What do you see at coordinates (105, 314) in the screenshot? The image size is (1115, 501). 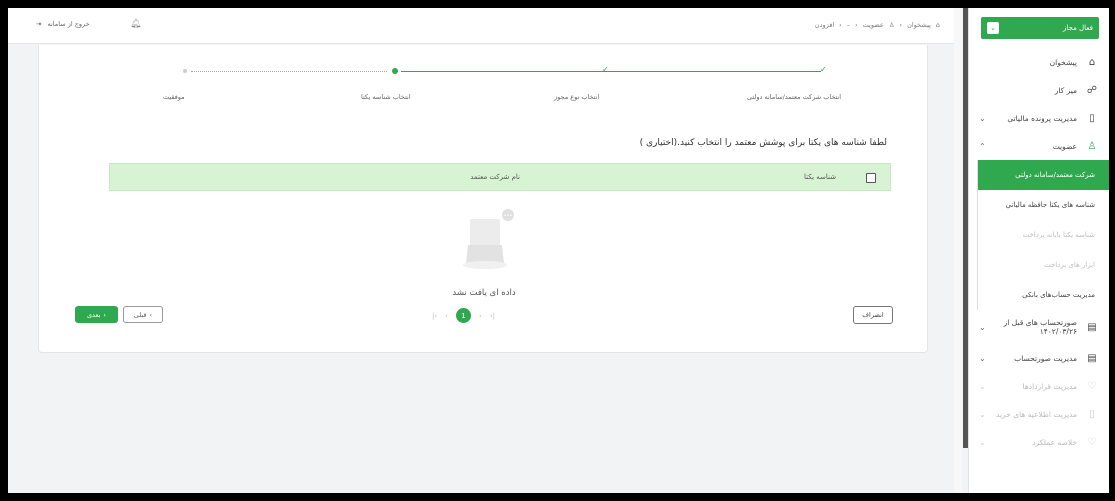 I see `chevron-right-icon: ›` at bounding box center [105, 314].